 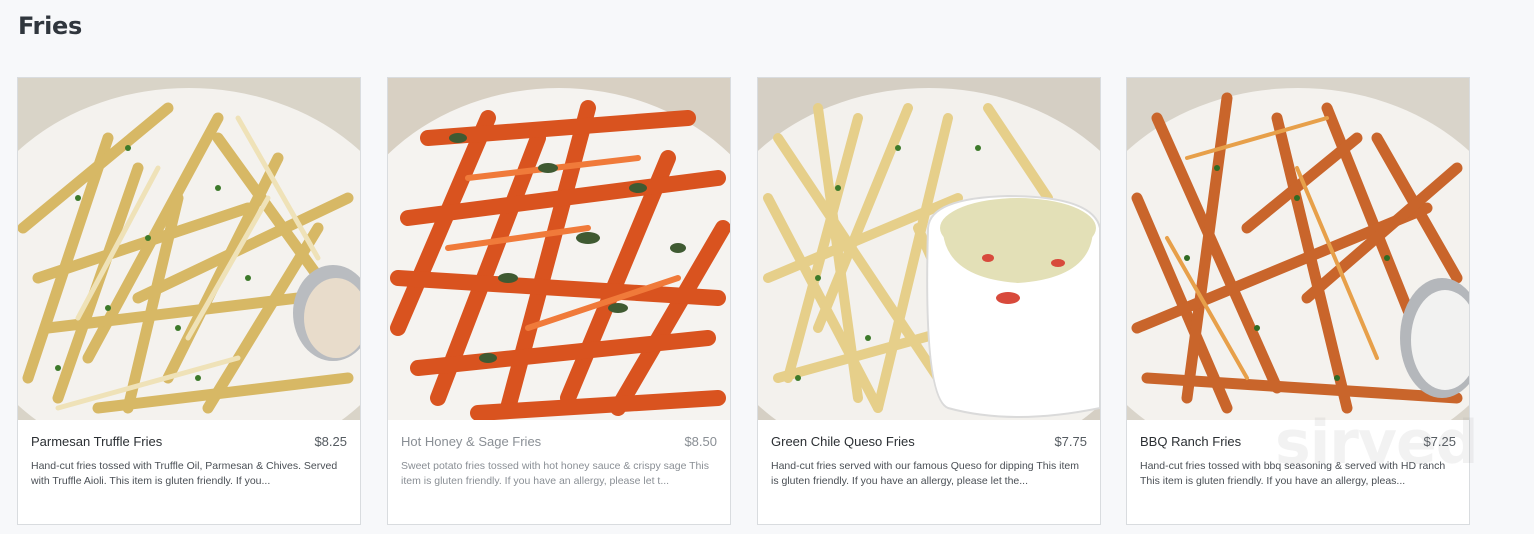 I want to click on item-name: Green Chile Queso Fries, so click(x=843, y=441).